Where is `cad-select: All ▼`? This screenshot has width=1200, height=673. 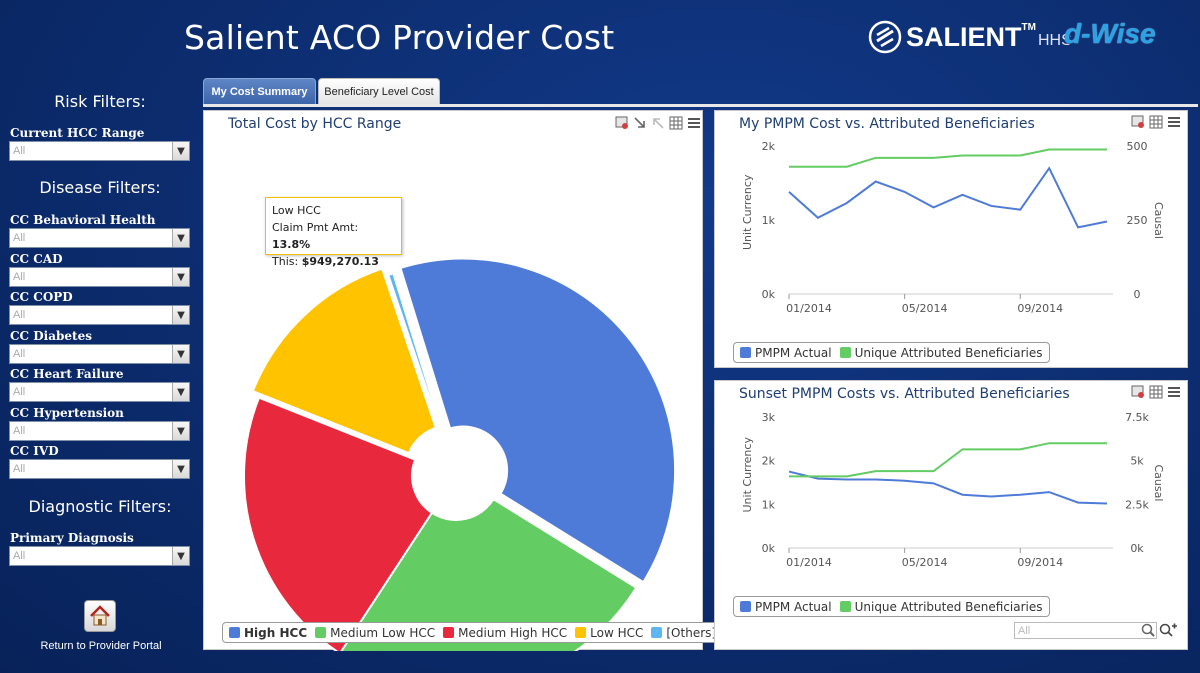
cad-select: All ▼ is located at coordinates (99, 277).